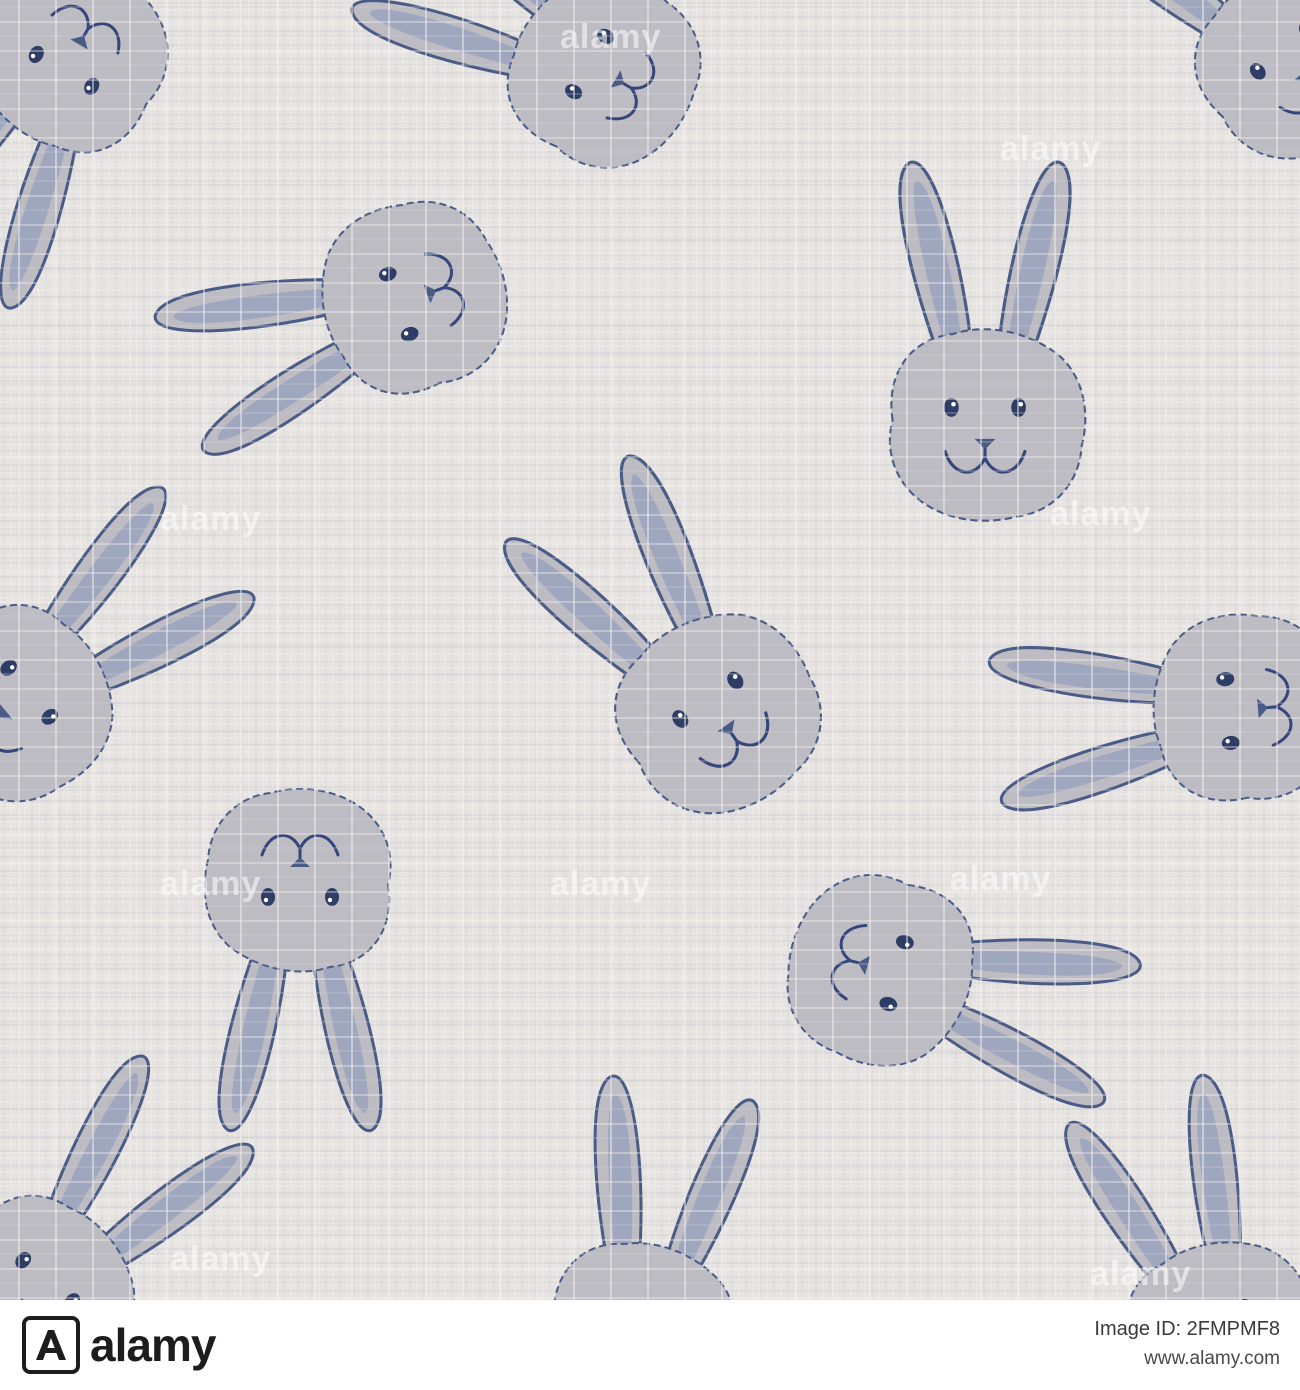  Describe the element at coordinates (51, 1345) in the screenshot. I see `alamy-logo-icon` at that location.